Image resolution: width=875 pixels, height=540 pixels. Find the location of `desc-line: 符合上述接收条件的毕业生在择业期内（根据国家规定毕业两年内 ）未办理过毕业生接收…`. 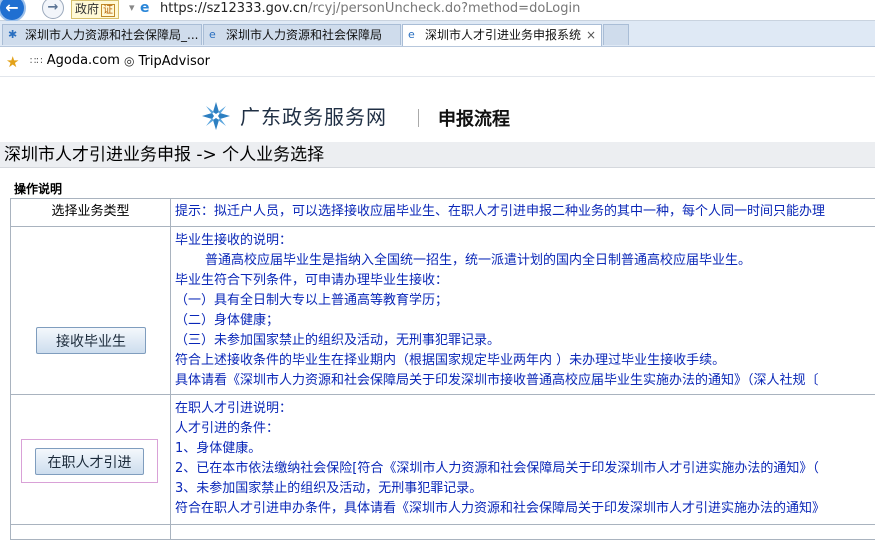

desc-line: 符合上述接收条件的毕业生在择业期内（根据国家规定毕业两年内 ）未办理过毕业生接收… is located at coordinates (525, 361).